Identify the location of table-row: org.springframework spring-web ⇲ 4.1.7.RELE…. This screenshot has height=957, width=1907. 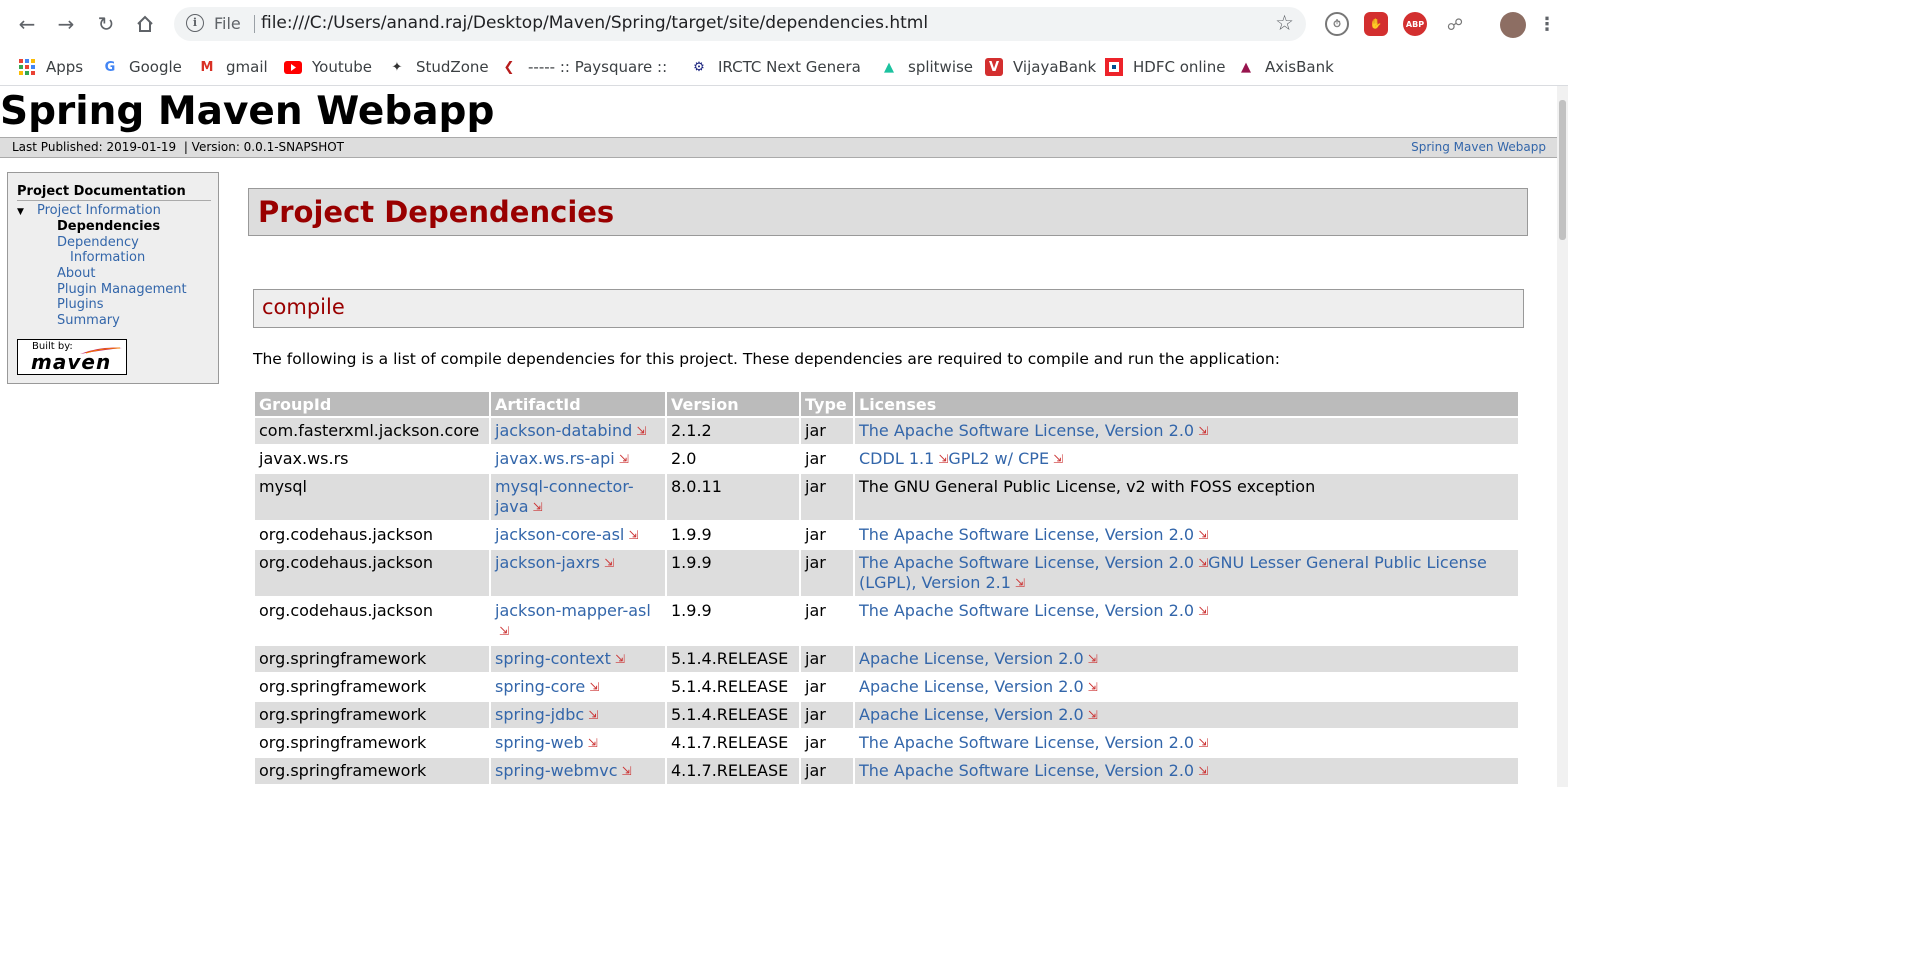
(886, 743).